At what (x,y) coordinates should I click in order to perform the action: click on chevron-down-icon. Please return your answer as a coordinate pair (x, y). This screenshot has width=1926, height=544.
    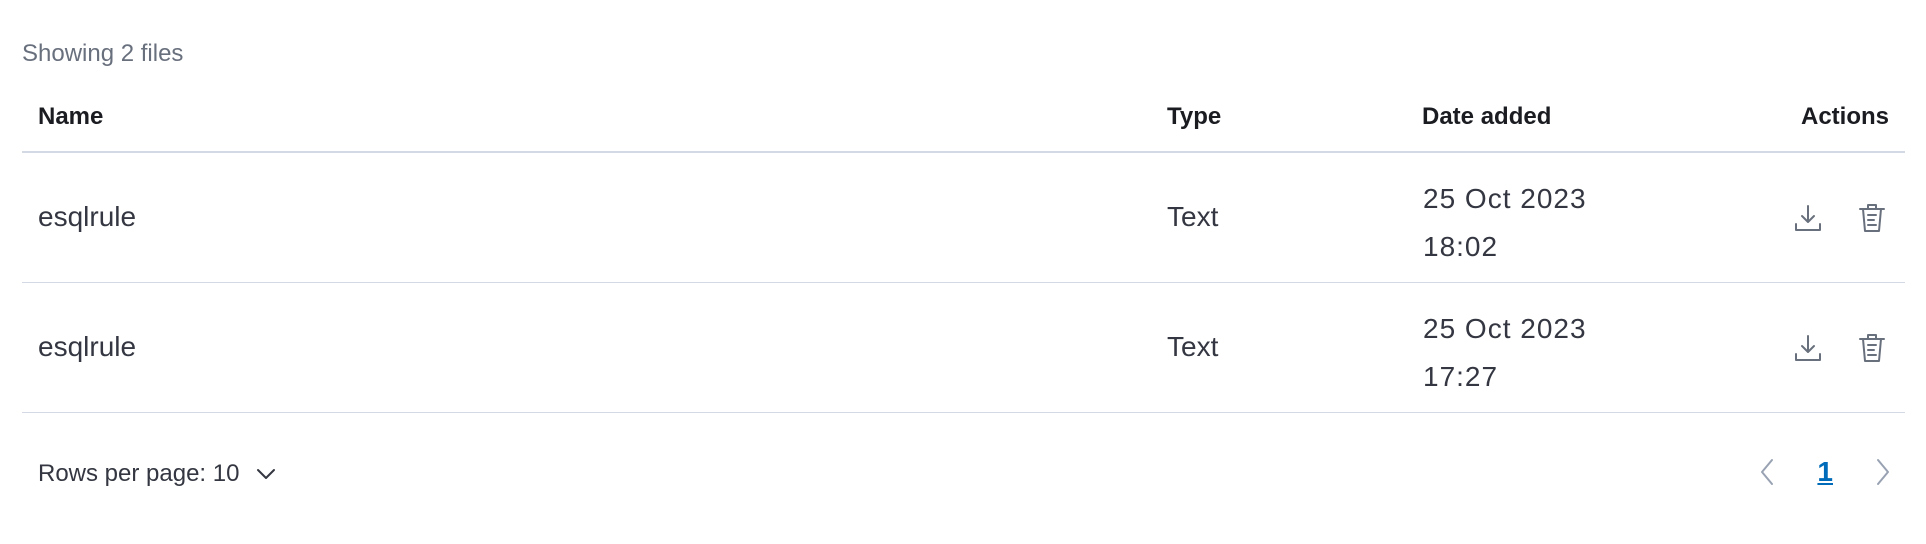
    Looking at the image, I should click on (266, 474).